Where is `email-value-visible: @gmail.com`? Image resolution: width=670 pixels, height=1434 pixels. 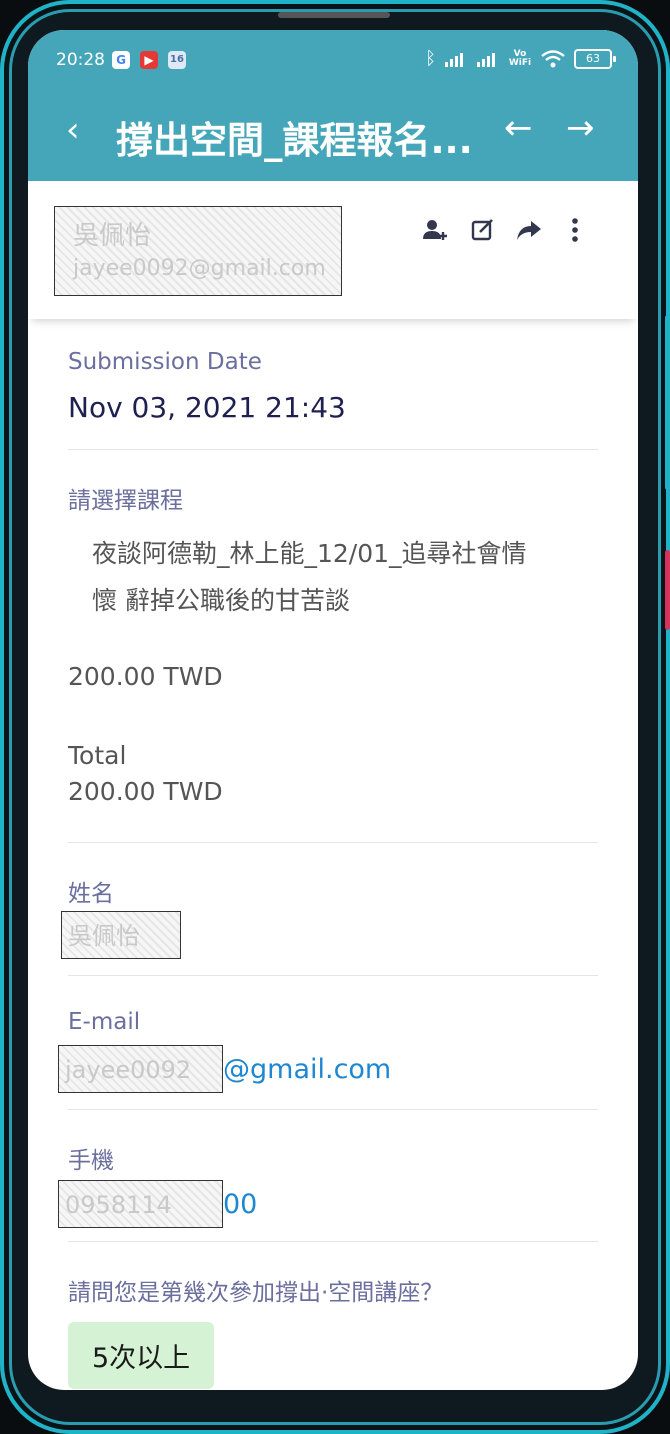 email-value-visible: @gmail.com is located at coordinates (307, 1069).